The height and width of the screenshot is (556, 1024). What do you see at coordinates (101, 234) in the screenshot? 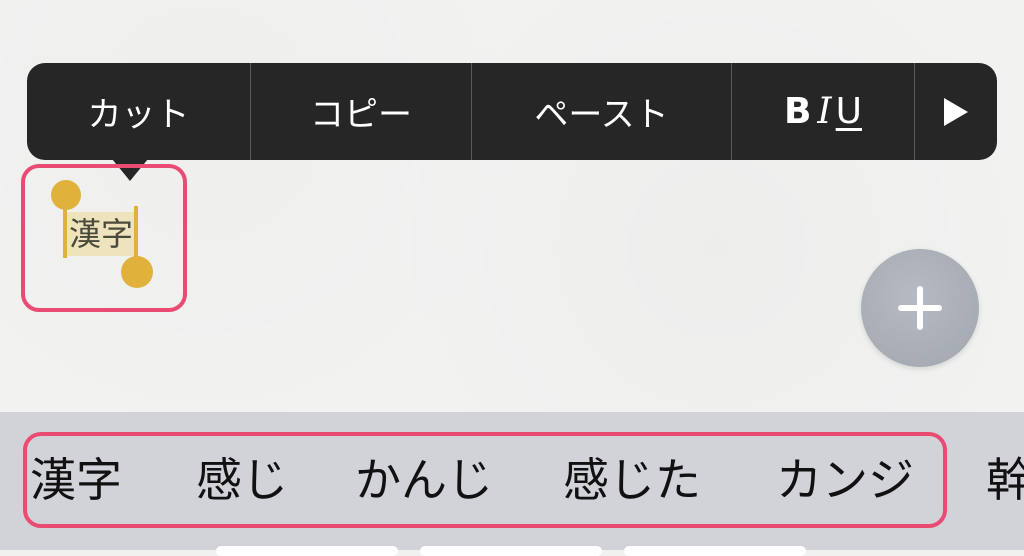
I see `selected-text: 漢字` at bounding box center [101, 234].